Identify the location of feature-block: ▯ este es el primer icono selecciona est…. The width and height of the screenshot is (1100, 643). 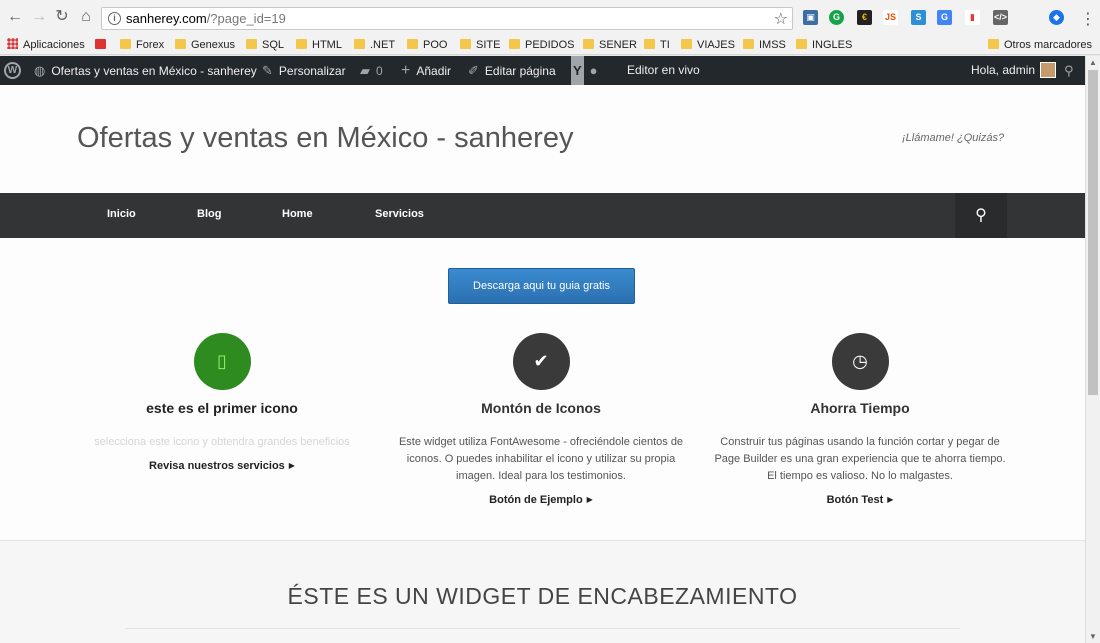
(222, 402).